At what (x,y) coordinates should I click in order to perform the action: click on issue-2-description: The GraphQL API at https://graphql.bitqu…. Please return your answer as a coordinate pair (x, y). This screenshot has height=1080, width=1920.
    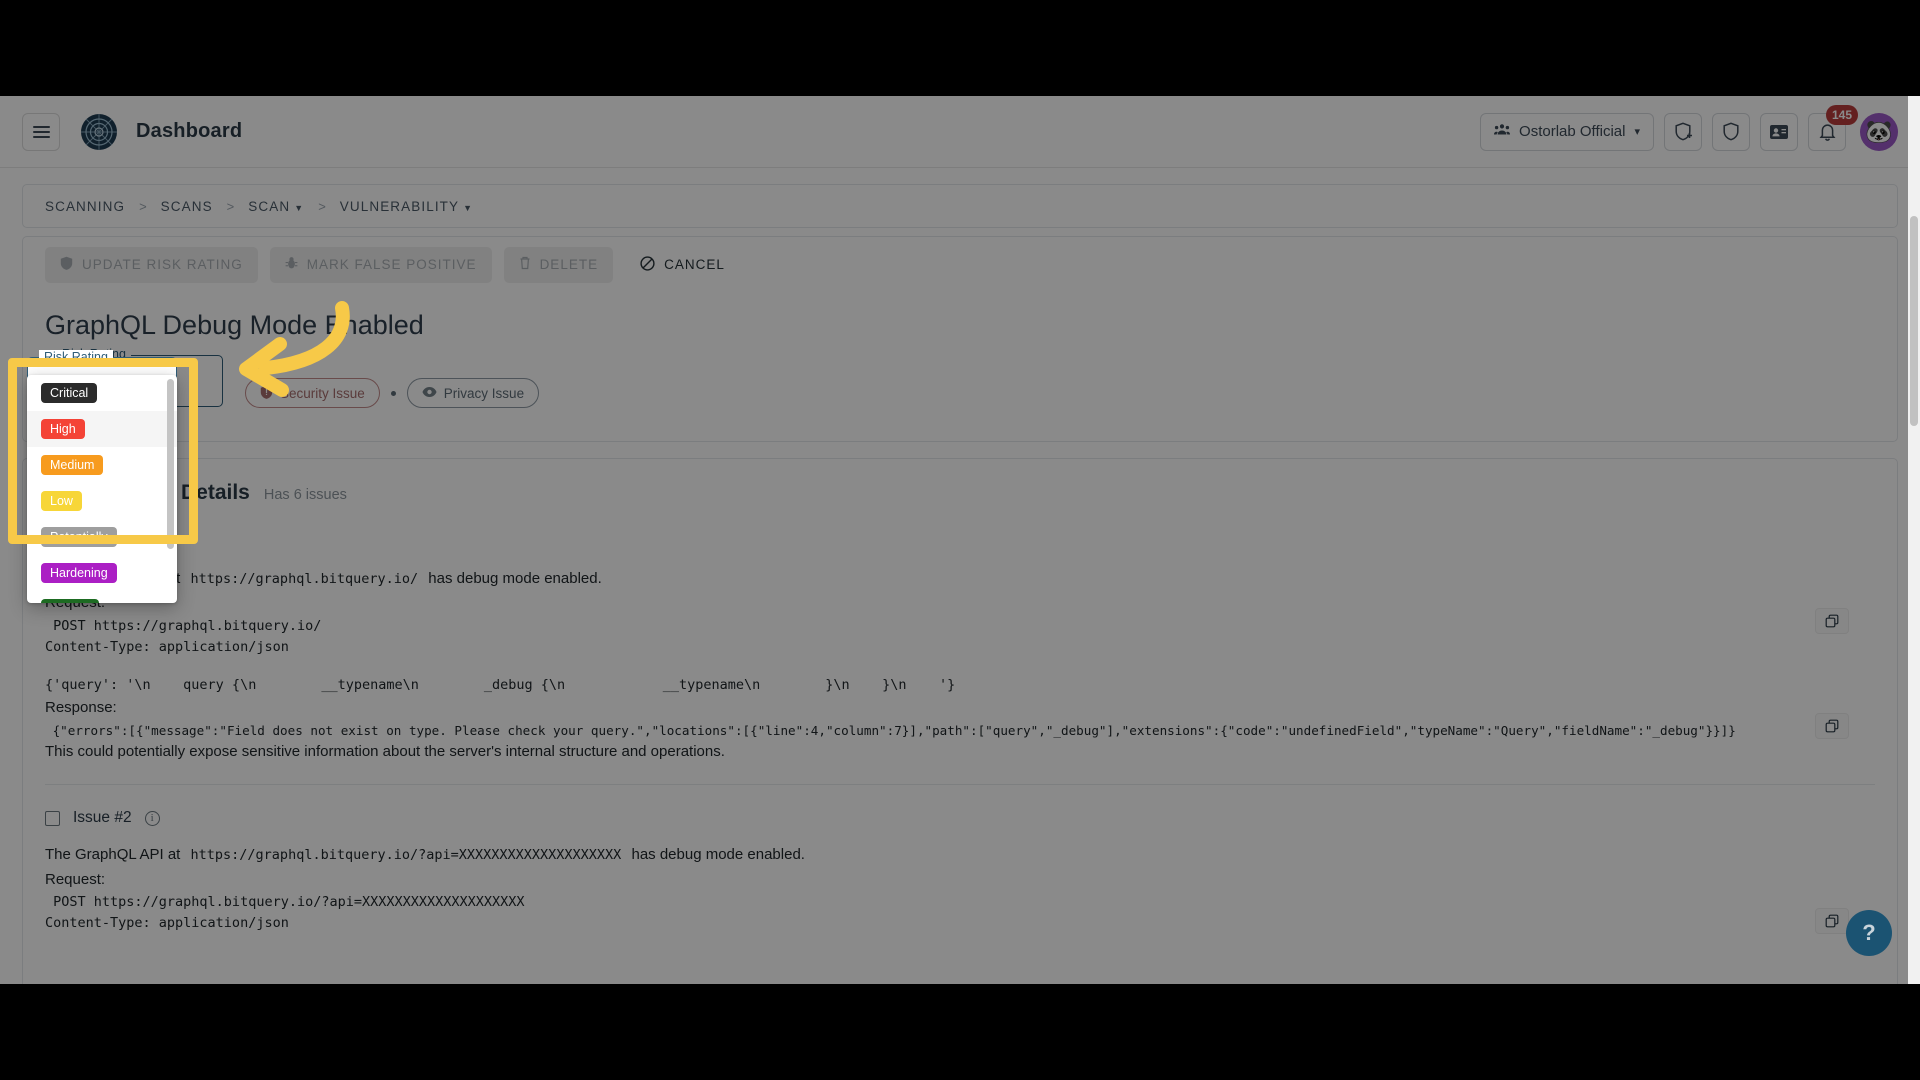
    Looking at the image, I should click on (960, 855).